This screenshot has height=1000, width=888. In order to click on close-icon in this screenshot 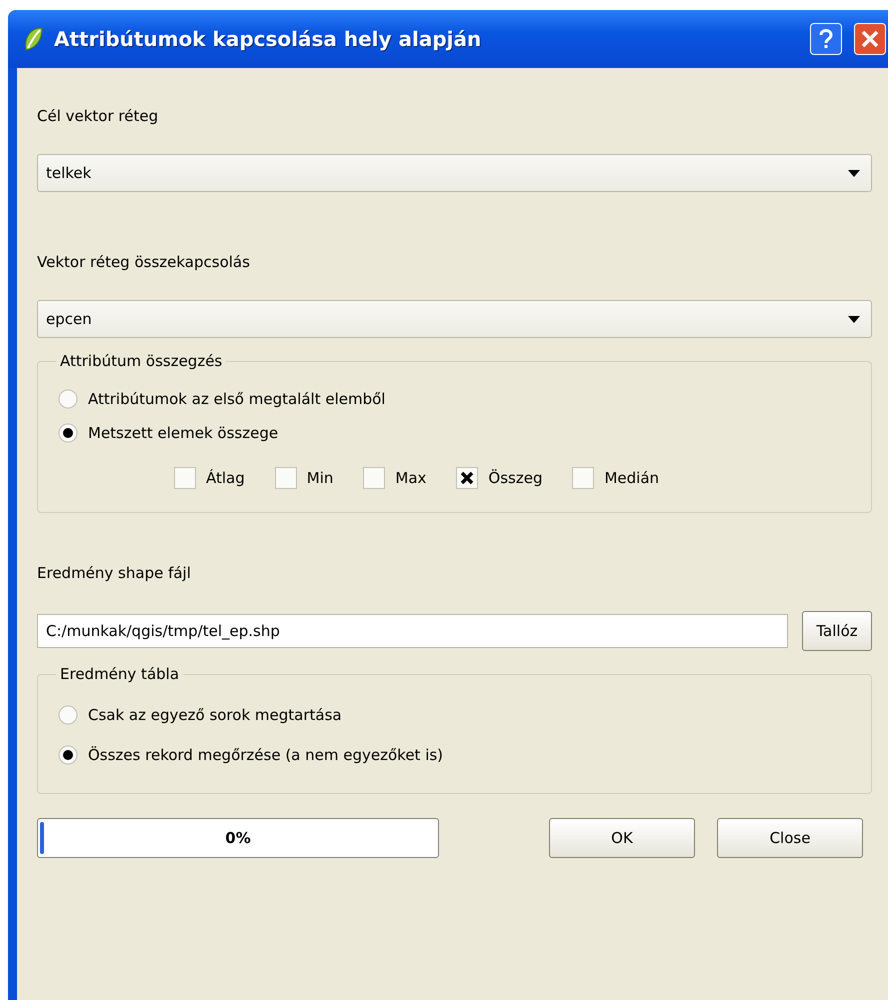, I will do `click(870, 39)`.